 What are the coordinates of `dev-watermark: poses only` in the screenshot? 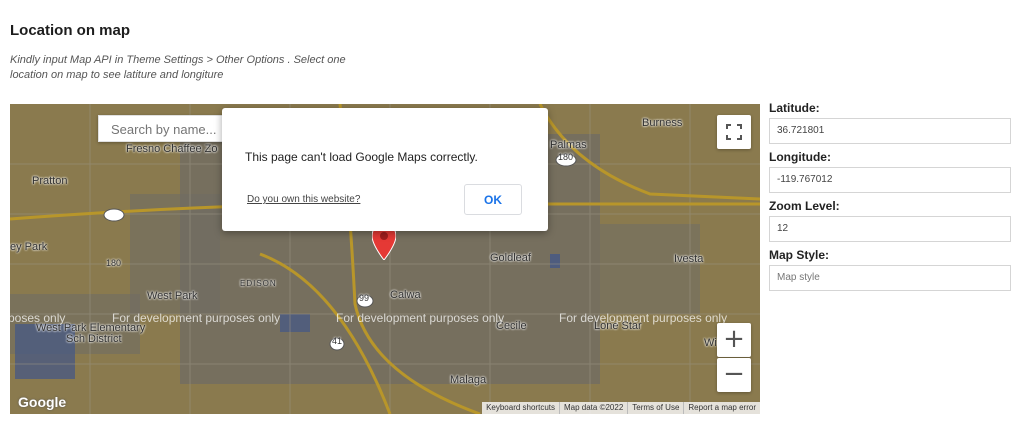 It's located at (38, 318).